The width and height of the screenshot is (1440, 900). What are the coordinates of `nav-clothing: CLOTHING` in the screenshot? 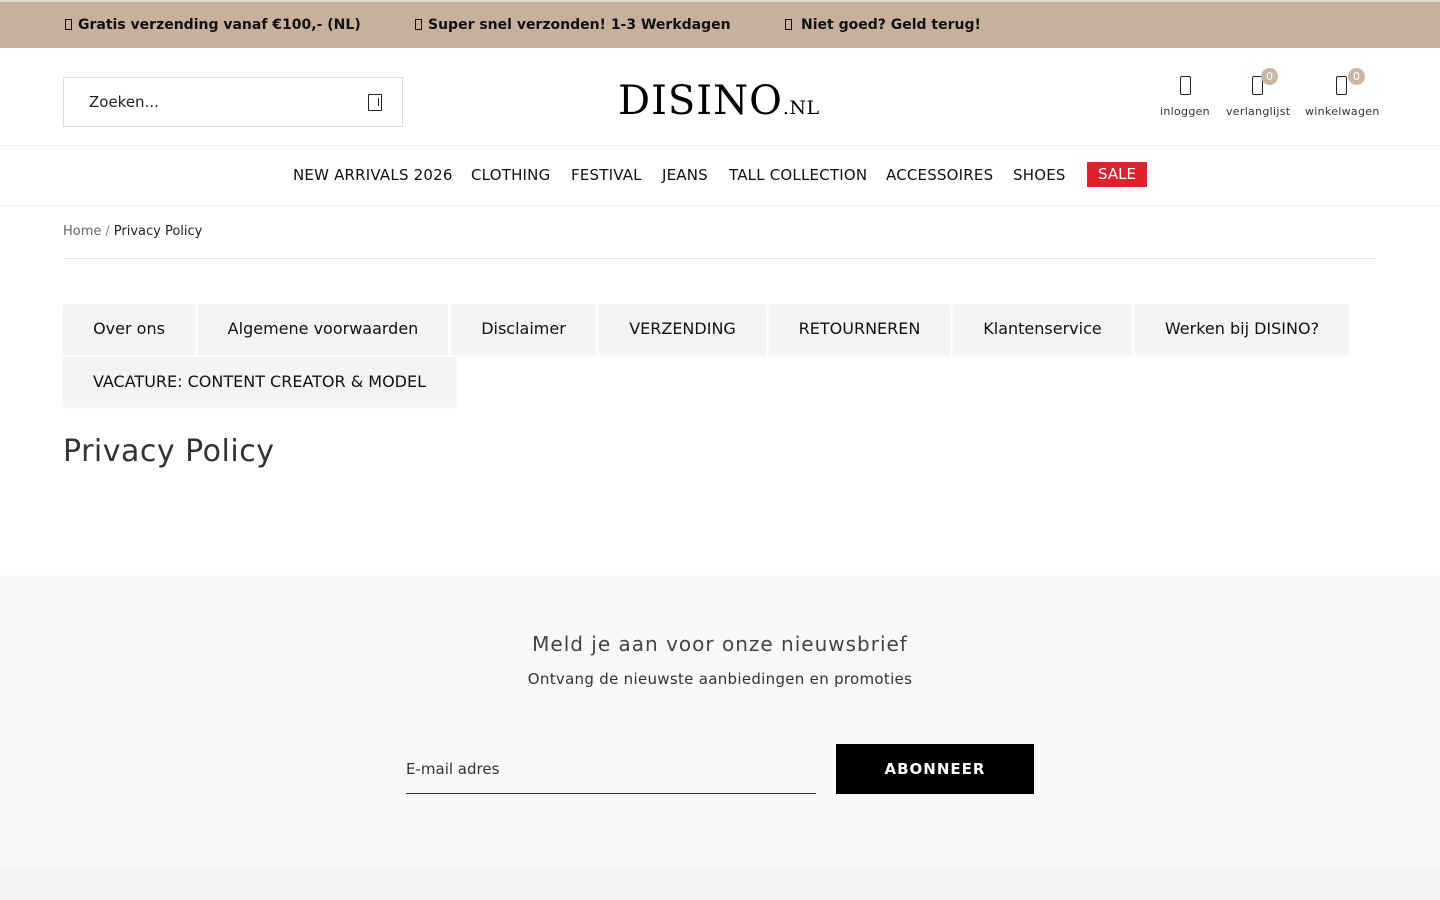 It's located at (510, 175).